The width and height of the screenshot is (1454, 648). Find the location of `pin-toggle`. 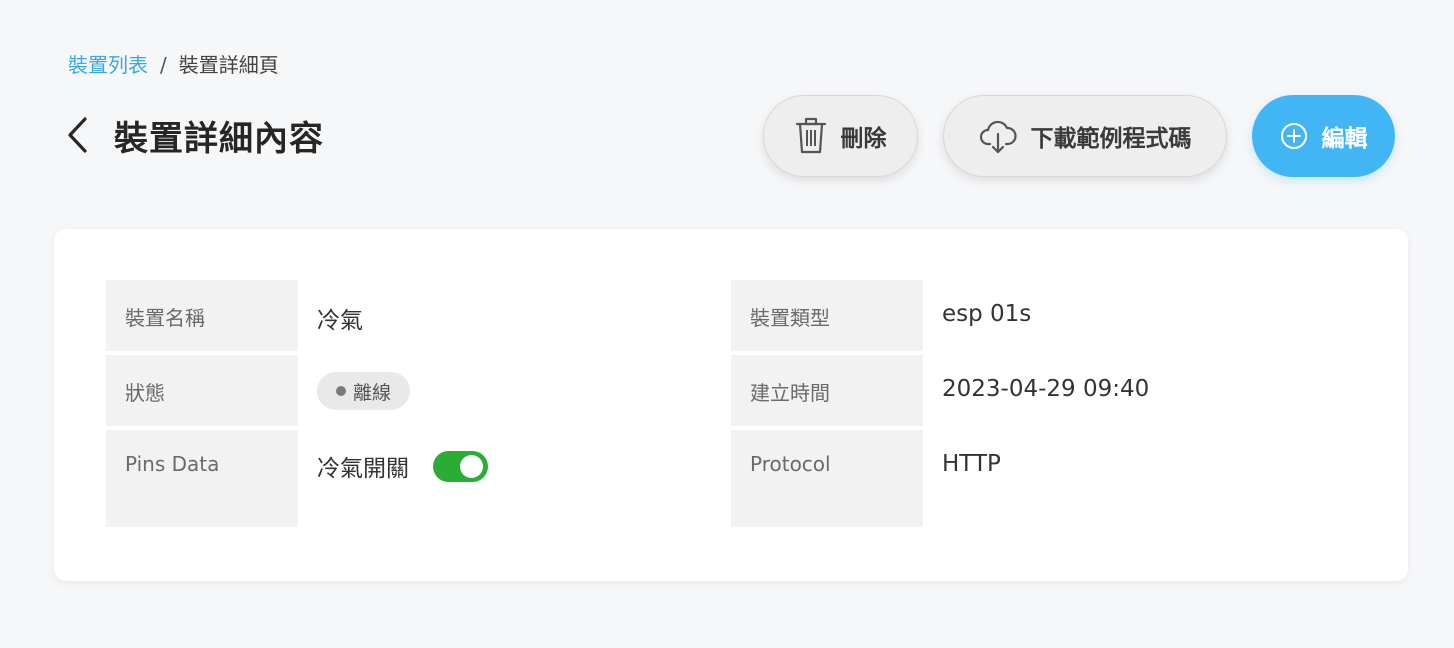

pin-toggle is located at coordinates (460, 466).